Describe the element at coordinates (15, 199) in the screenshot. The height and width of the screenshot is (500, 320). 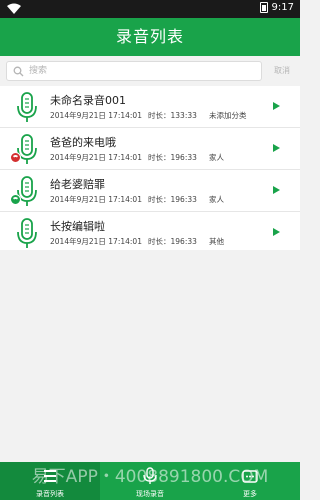
I see `incoming-call-icon` at that location.